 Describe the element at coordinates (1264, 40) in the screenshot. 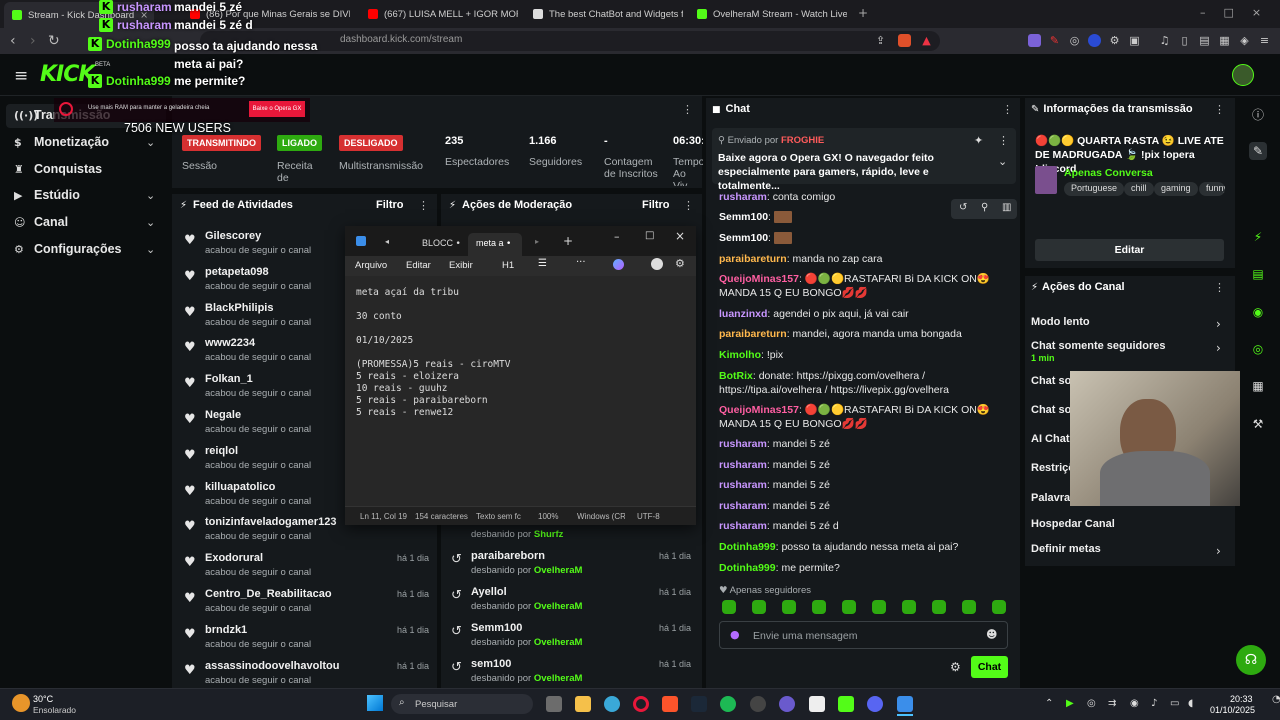

I see `menu-icon: ≡` at that location.